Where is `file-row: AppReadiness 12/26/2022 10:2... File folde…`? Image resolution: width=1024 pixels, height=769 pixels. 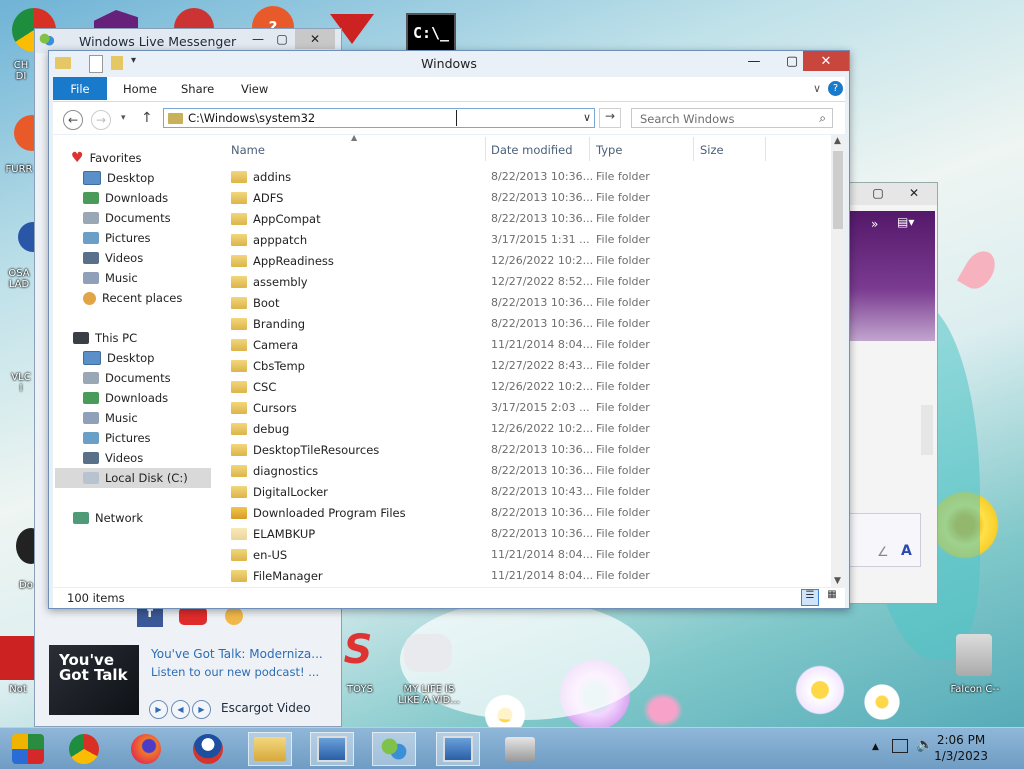 file-row: AppReadiness 12/26/2022 10:2... File folde… is located at coordinates (533, 261).